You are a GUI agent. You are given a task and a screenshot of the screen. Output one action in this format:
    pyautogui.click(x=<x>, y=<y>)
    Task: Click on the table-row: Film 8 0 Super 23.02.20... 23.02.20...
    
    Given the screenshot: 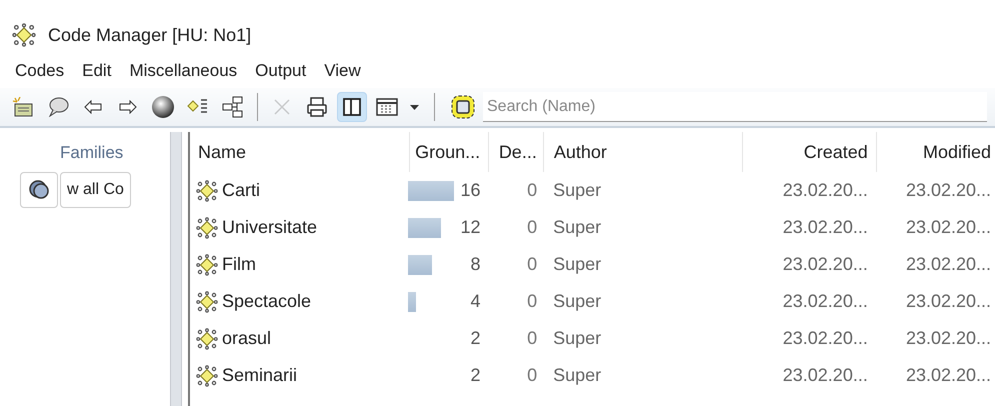 What is the action you would take?
    pyautogui.click(x=592, y=264)
    